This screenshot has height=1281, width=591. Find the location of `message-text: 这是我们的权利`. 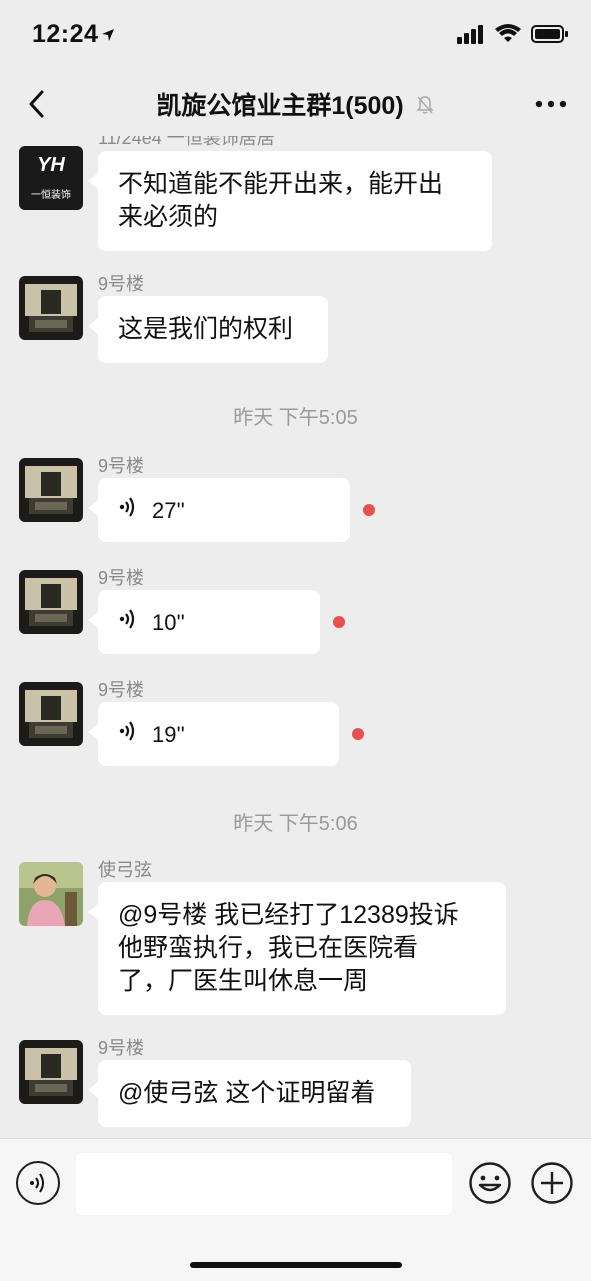

message-text: 这是我们的权利 is located at coordinates (206, 329).